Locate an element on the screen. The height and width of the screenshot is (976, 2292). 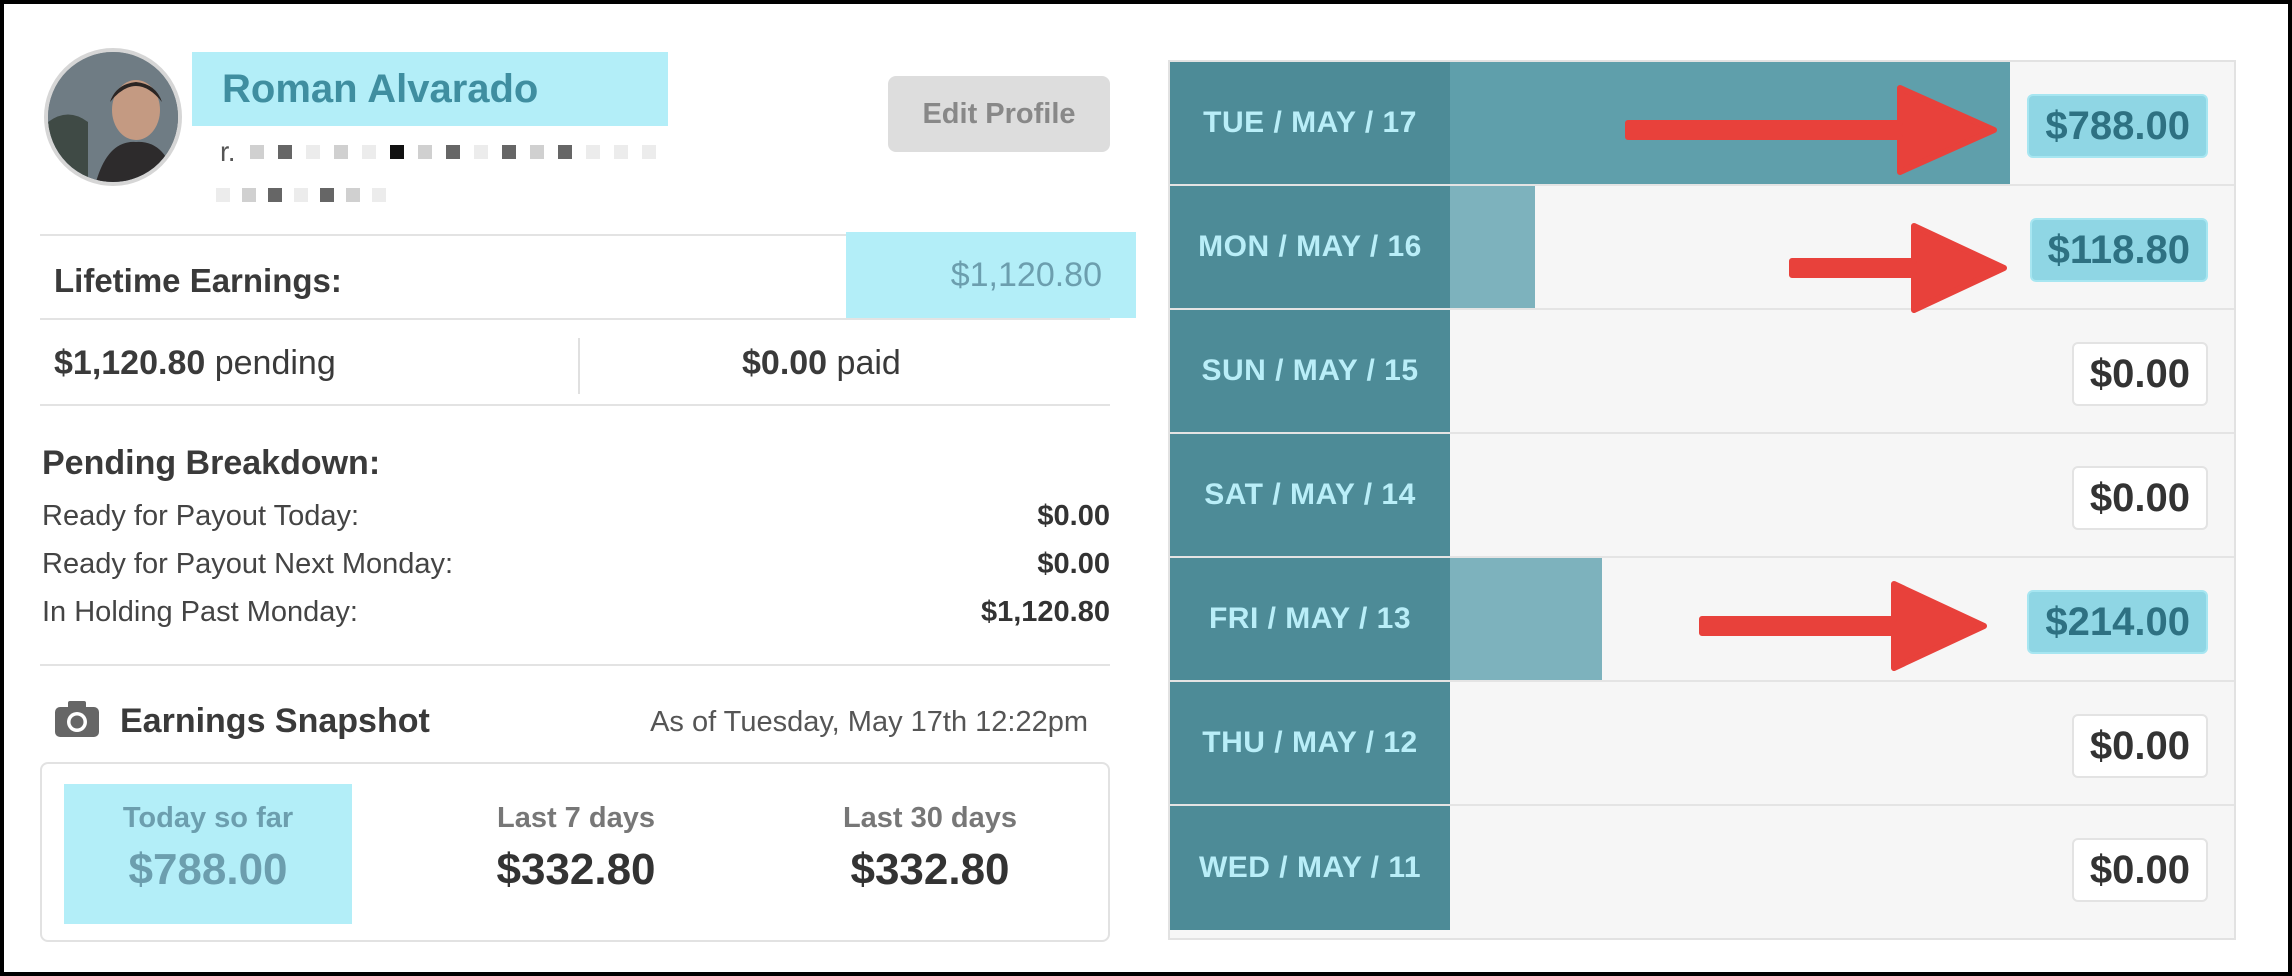
breakdown-value: $1,120.80 is located at coordinates (1045, 612).